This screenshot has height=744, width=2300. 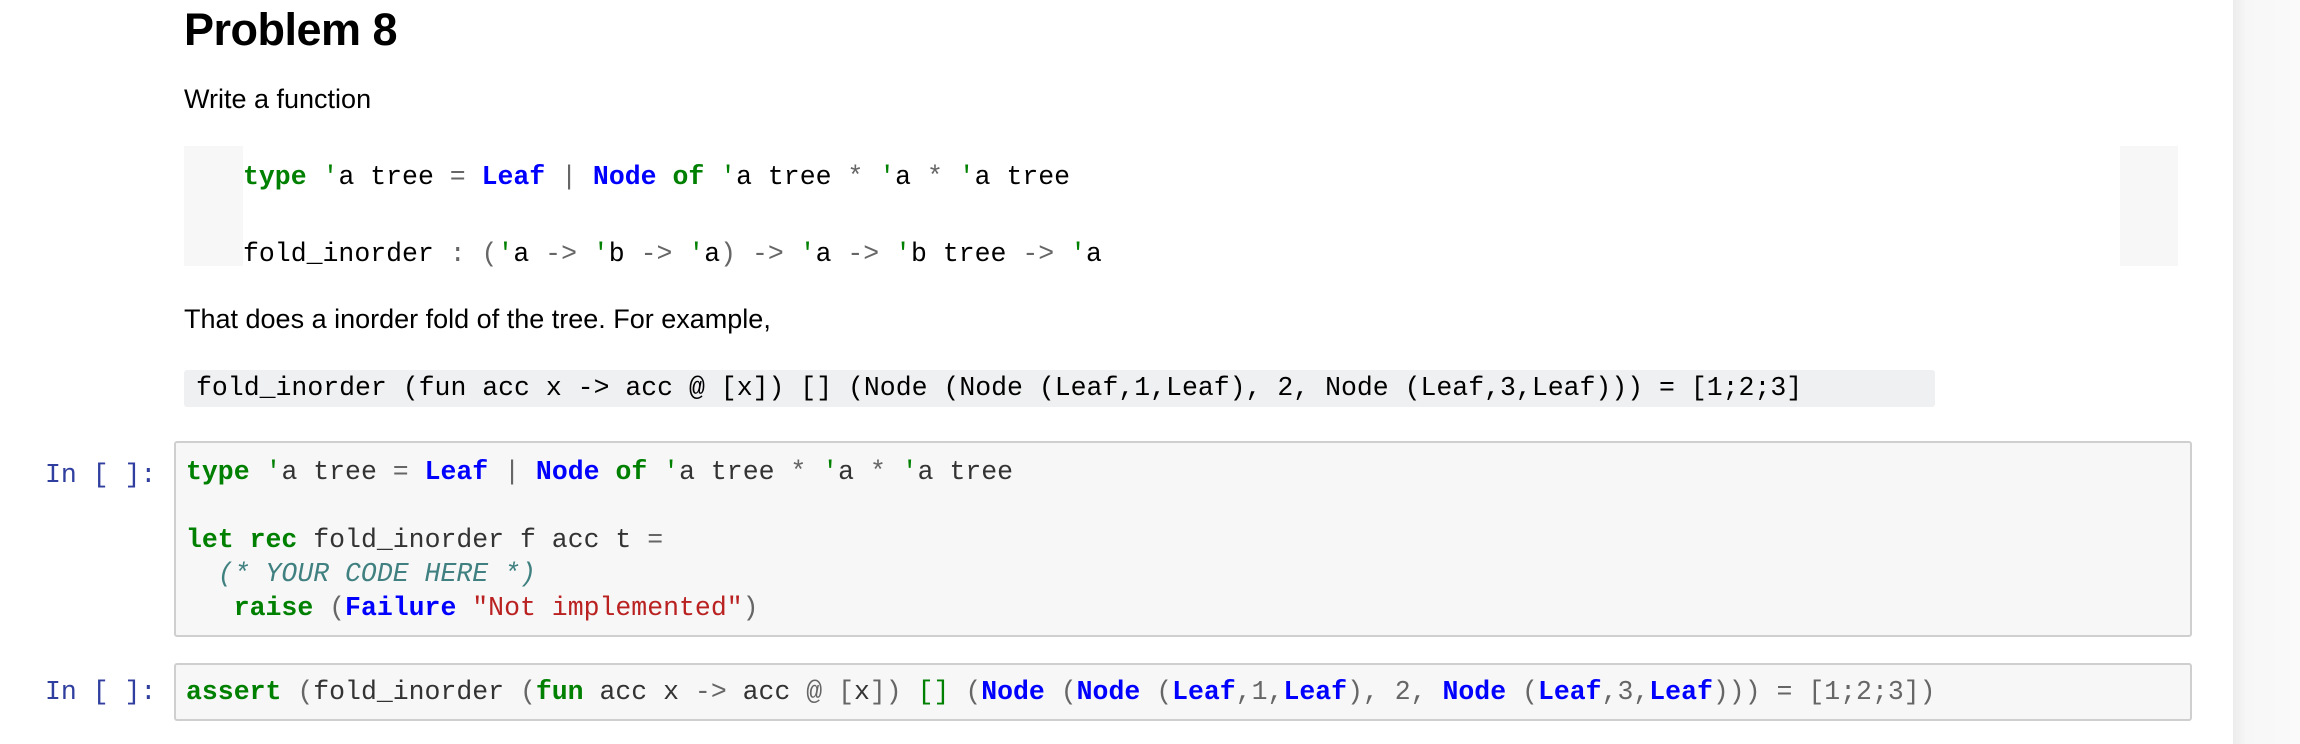 I want to click on code-token: [], so click(x=933, y=692).